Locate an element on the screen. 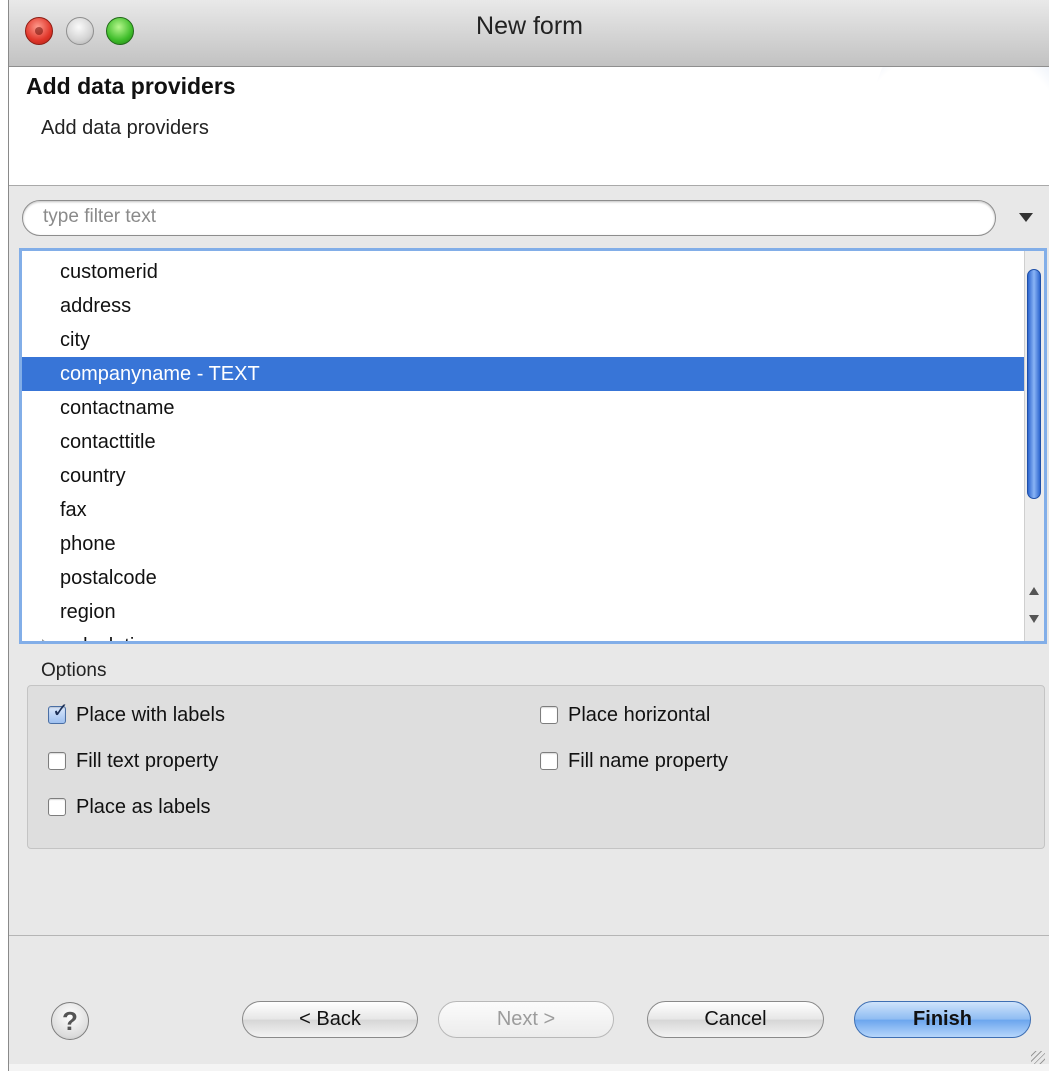 This screenshot has width=1049, height=1071. place-with-labels-label: Place with labels is located at coordinates (150, 715).